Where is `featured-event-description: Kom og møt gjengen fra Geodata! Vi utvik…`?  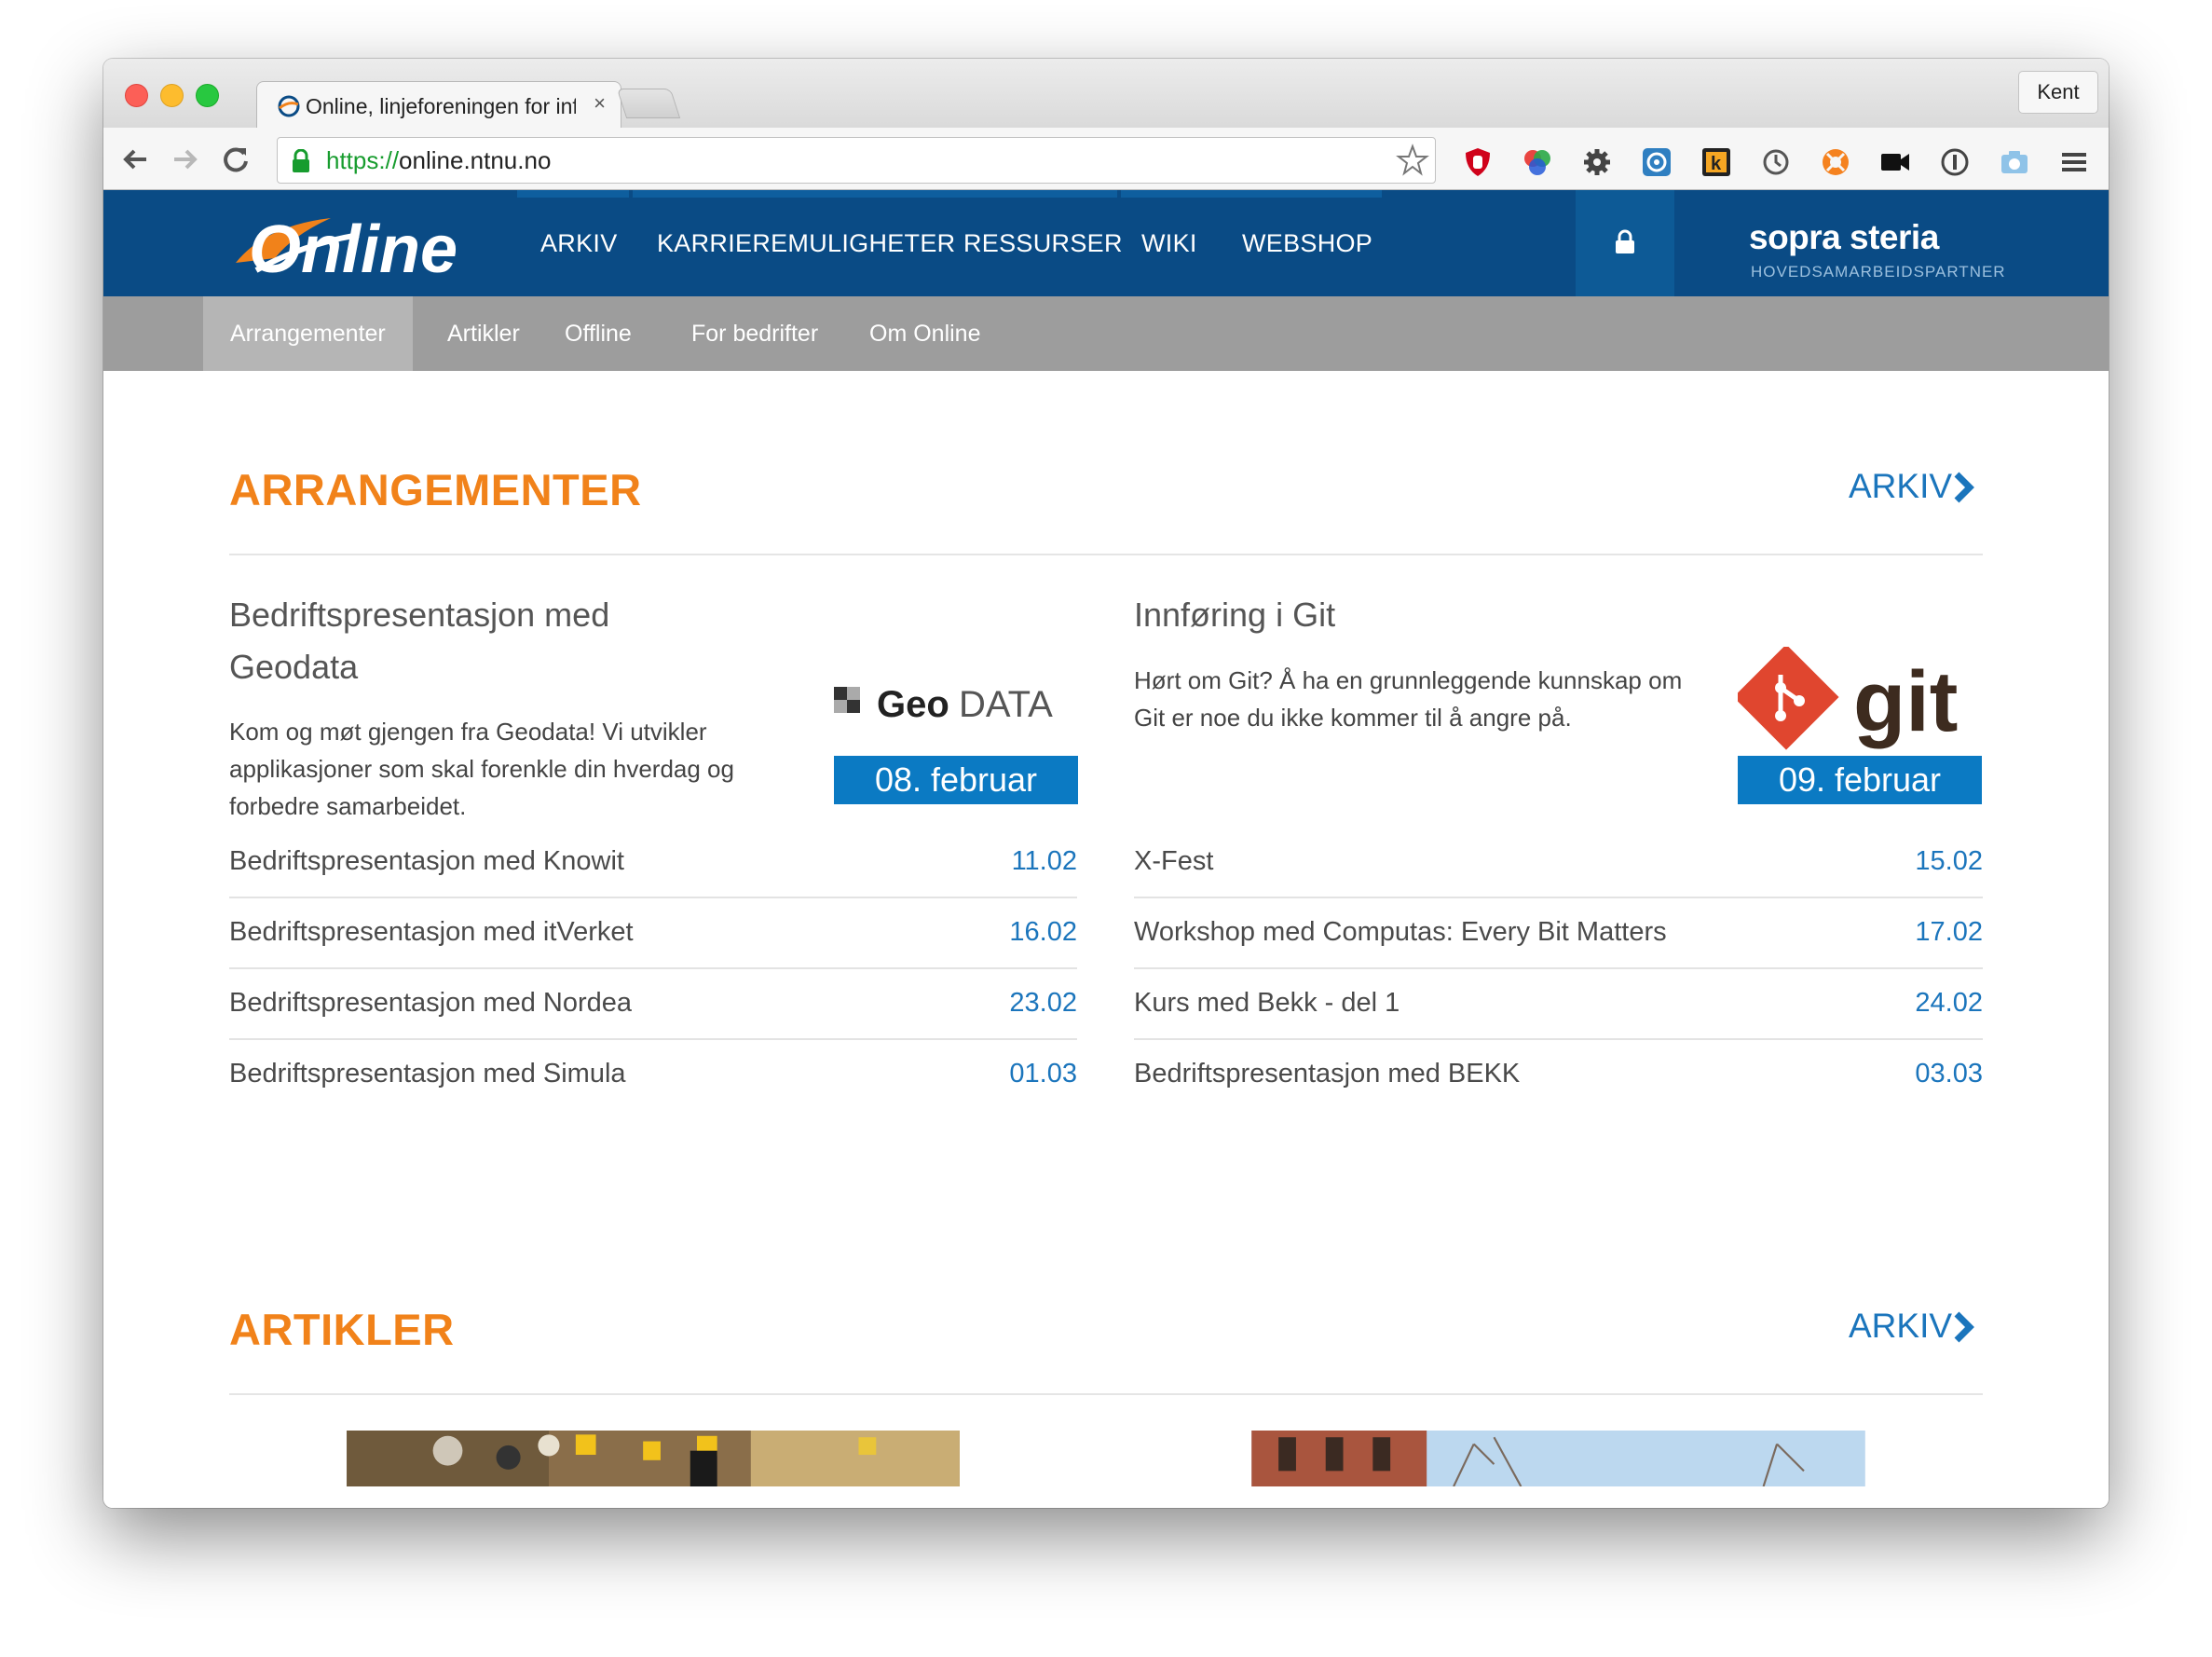 featured-event-description: Kom og møt gjengen fra Geodata! Vi utvik… is located at coordinates (481, 769).